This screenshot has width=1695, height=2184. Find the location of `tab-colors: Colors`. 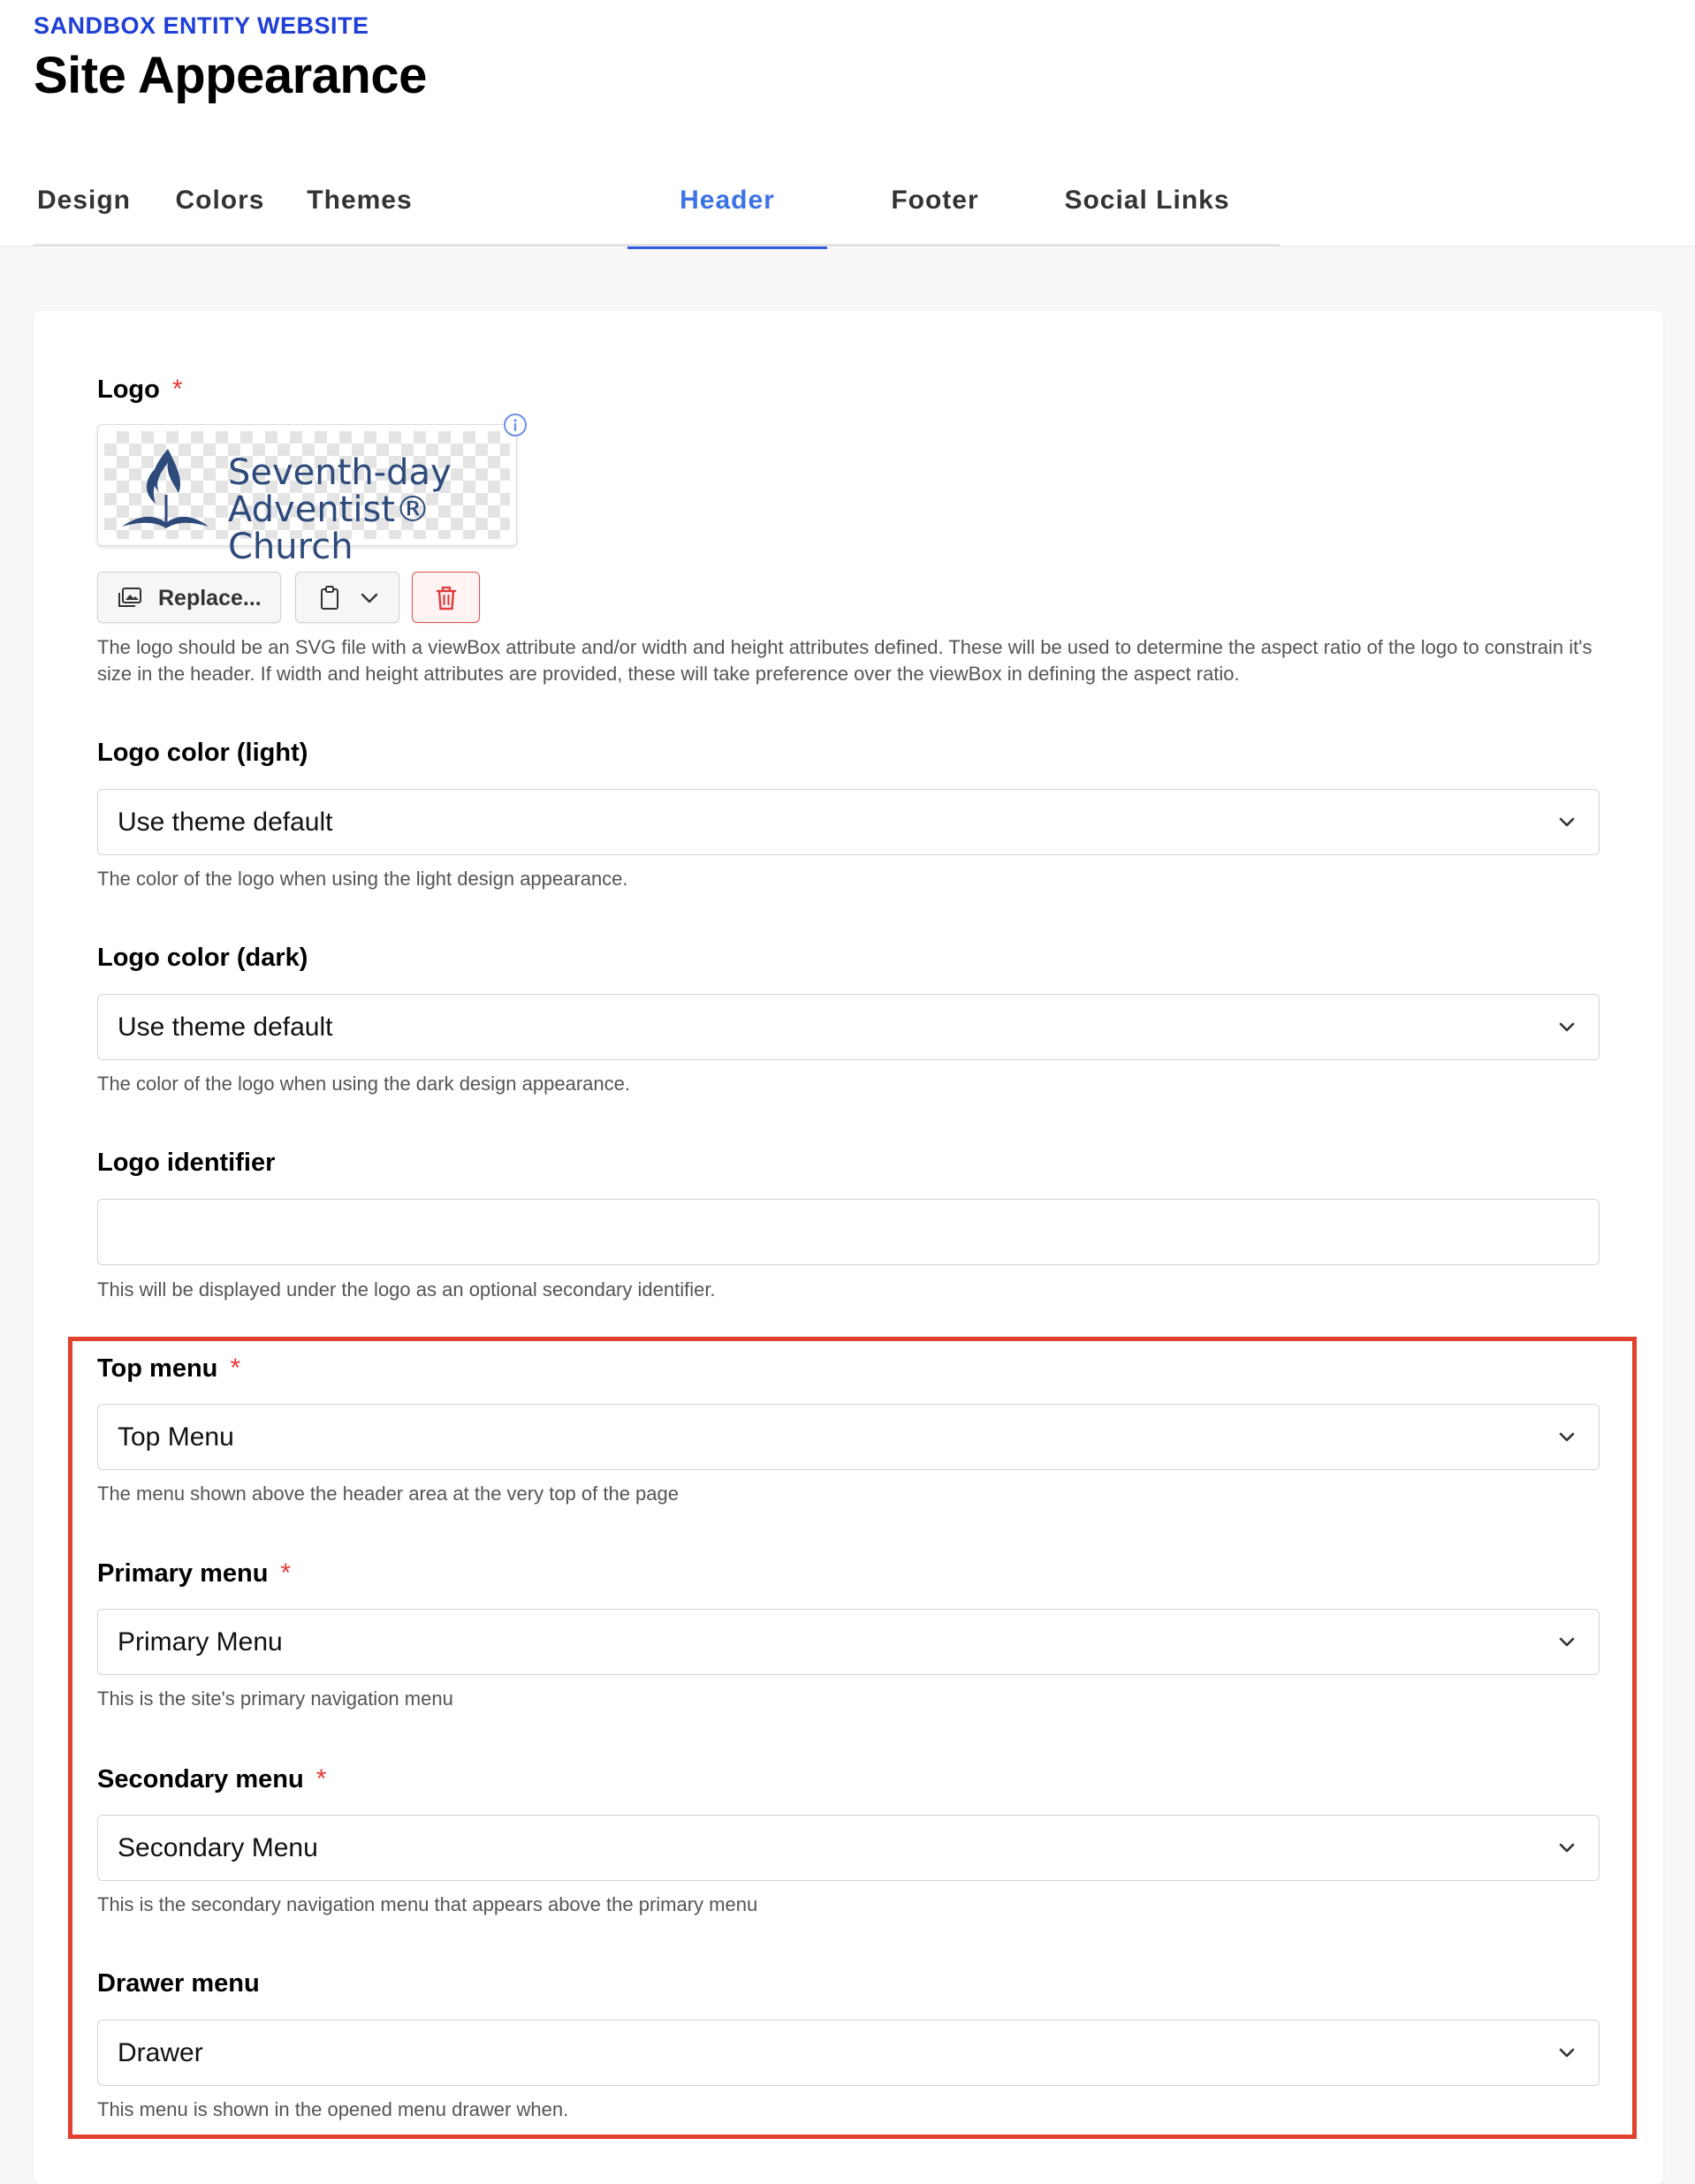

tab-colors: Colors is located at coordinates (220, 216).